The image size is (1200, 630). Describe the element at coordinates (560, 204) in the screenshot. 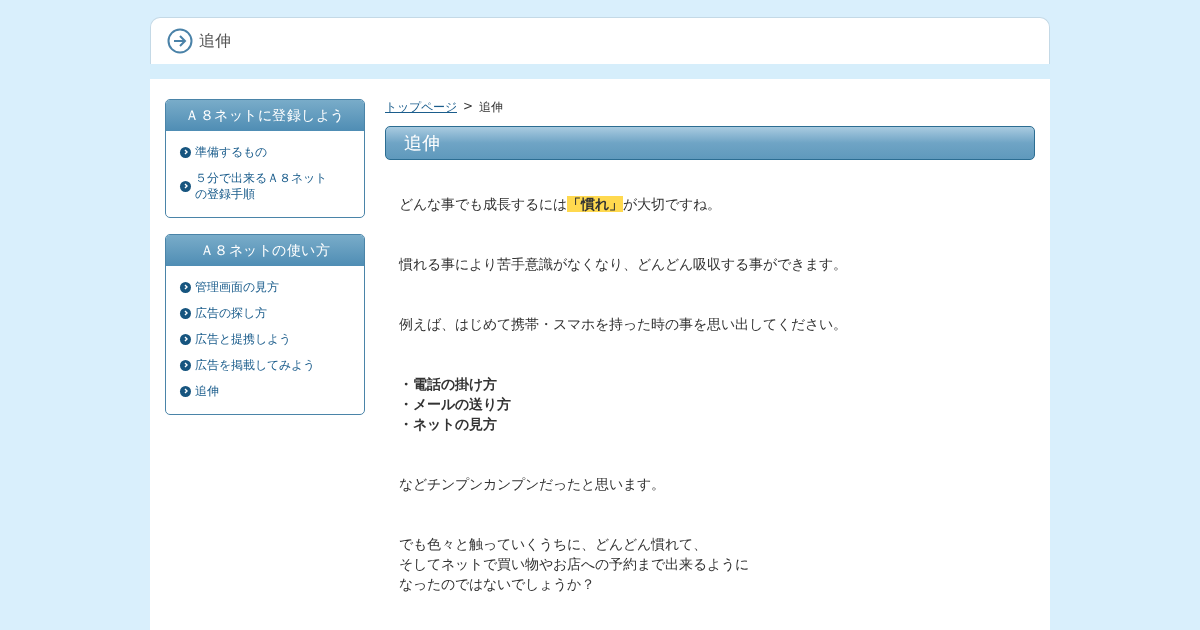

I see `paragraph: どんな事でも成長するには「慣れ」が大切ですね。` at that location.